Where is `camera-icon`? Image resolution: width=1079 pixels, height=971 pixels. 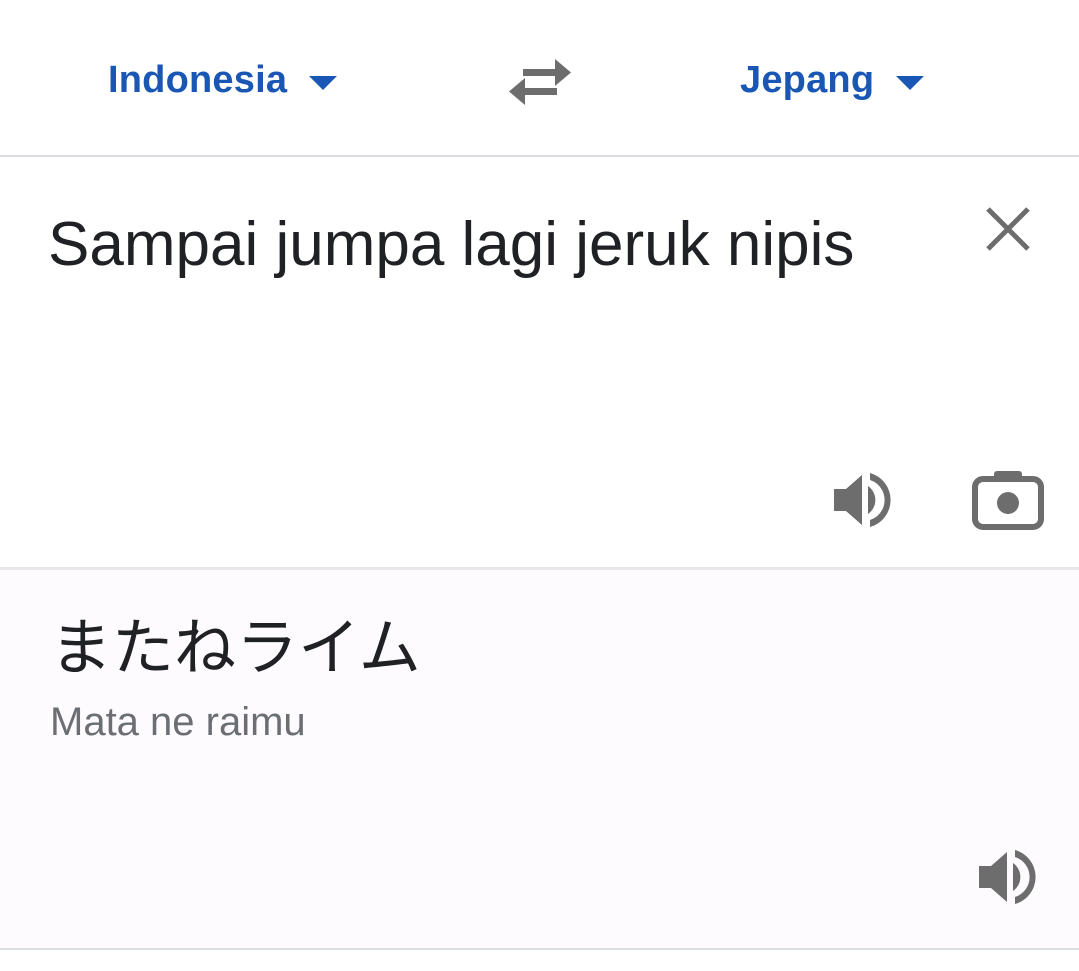
camera-icon is located at coordinates (1008, 500).